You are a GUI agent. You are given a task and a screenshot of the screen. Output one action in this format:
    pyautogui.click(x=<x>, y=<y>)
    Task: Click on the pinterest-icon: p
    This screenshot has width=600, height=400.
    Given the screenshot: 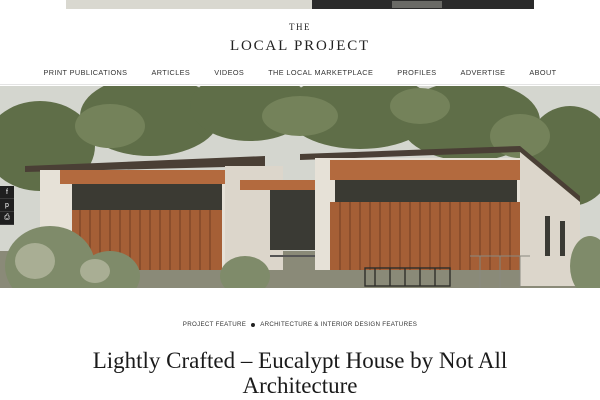 What is the action you would take?
    pyautogui.click(x=7, y=205)
    